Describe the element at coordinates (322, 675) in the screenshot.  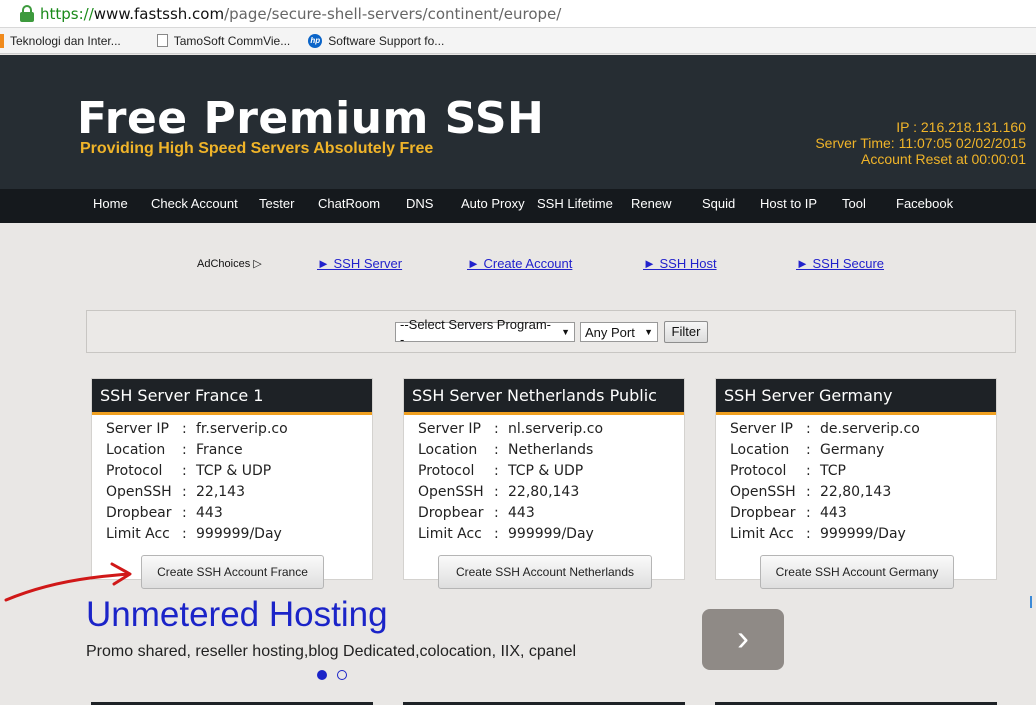
I see `carousel-dot-active` at that location.